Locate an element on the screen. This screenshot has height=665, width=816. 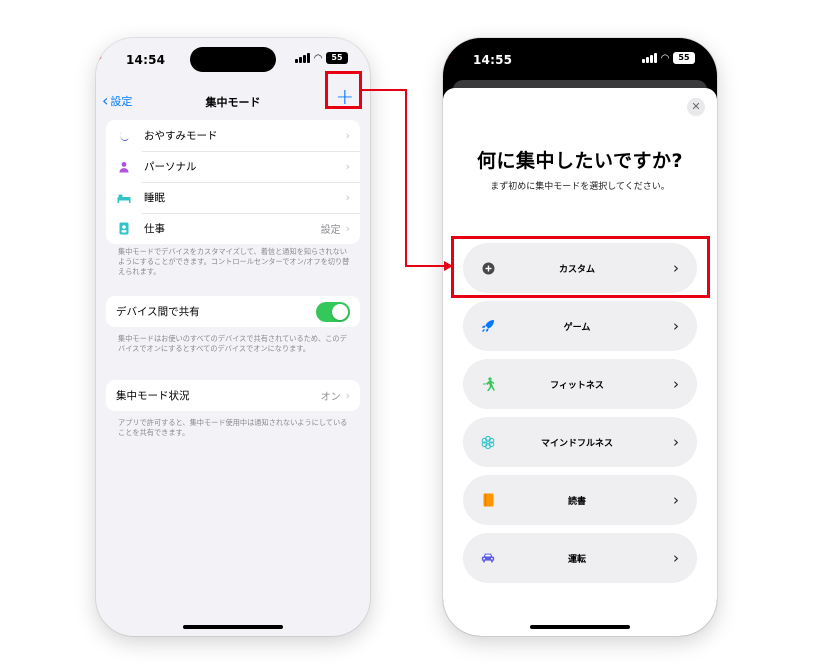
status-group: 集中モード状況 オン › is located at coordinates (233, 395).